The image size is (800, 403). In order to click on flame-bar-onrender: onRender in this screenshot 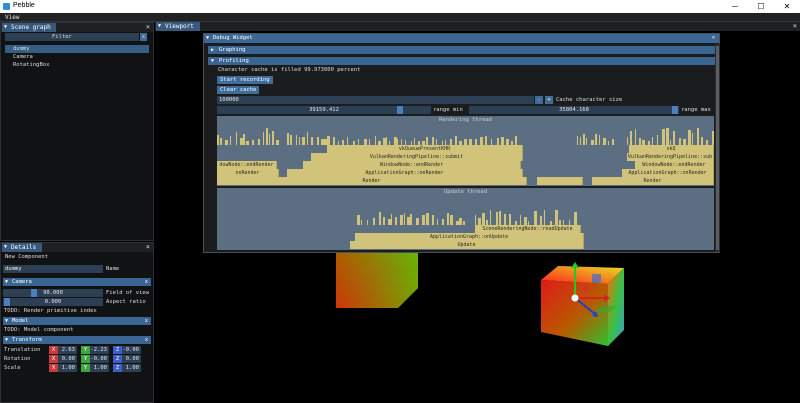, I will do `click(248, 173)`.